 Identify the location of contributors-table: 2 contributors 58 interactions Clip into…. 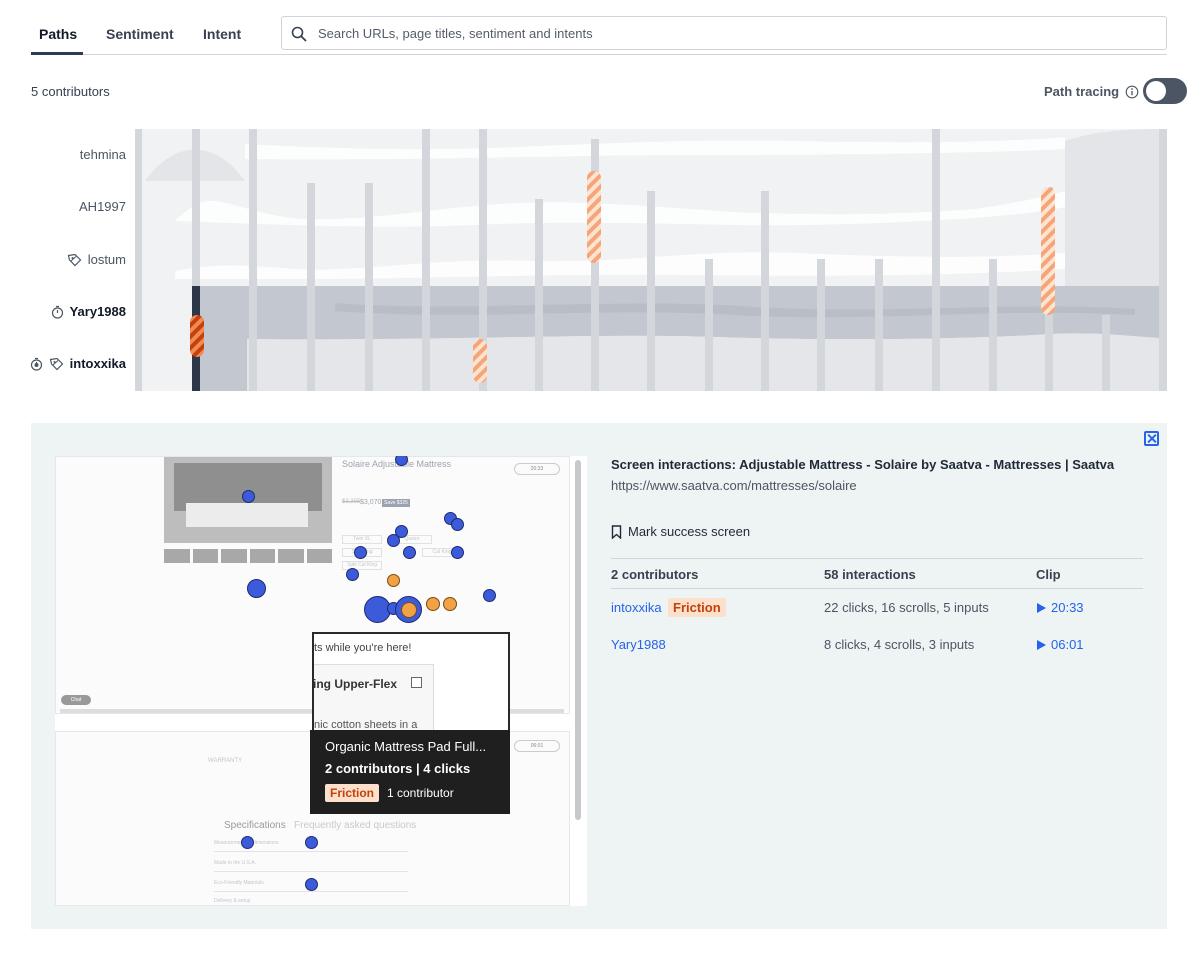
(877, 610).